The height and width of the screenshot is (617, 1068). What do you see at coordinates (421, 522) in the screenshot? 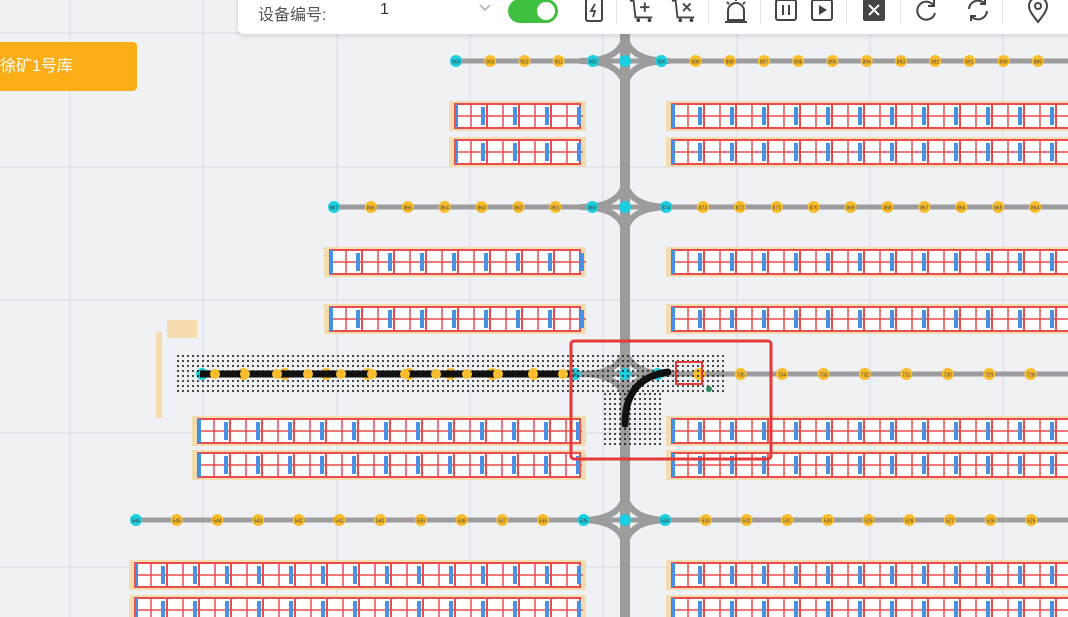
I see `track-node-label: 539` at bounding box center [421, 522].